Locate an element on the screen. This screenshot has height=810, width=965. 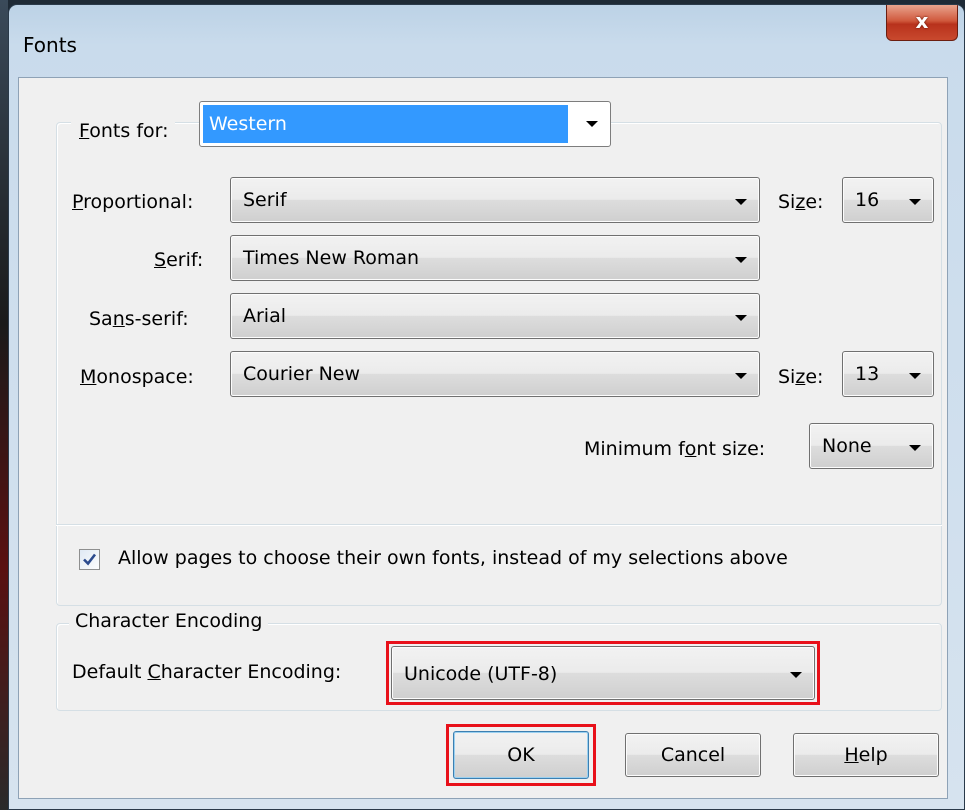
close-button: x is located at coordinates (922, 23).